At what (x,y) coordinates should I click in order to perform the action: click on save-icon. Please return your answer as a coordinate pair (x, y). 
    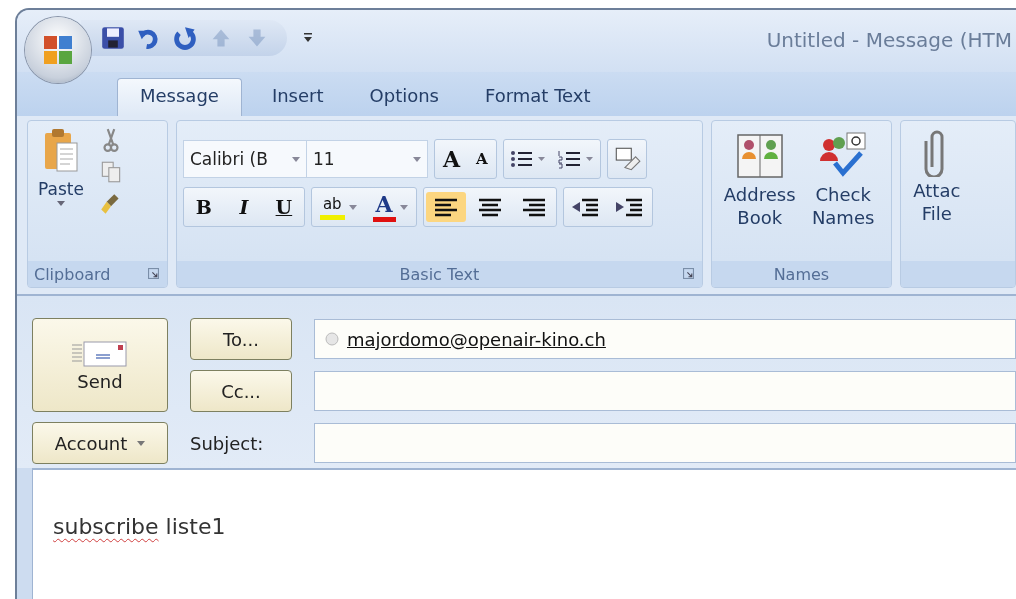
    Looking at the image, I should click on (113, 38).